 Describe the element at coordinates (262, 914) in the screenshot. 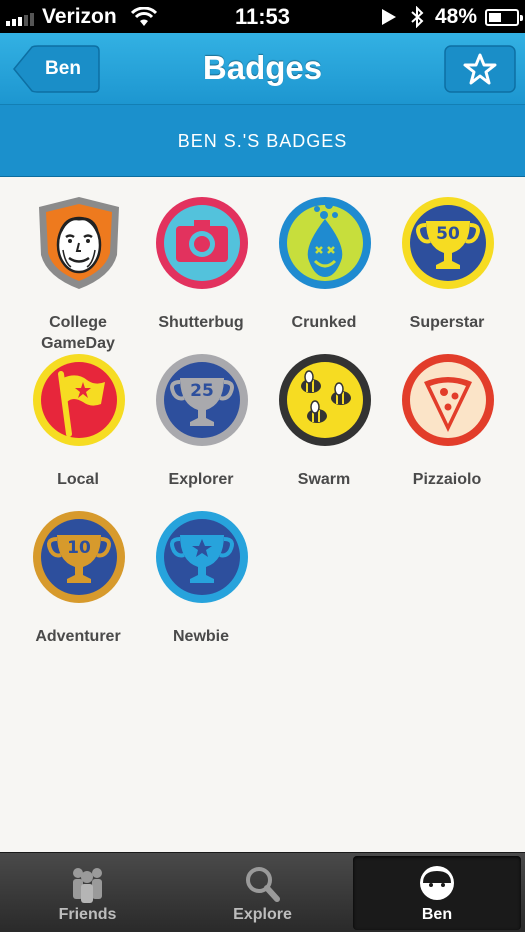

I see `tab-label: Explore` at that location.